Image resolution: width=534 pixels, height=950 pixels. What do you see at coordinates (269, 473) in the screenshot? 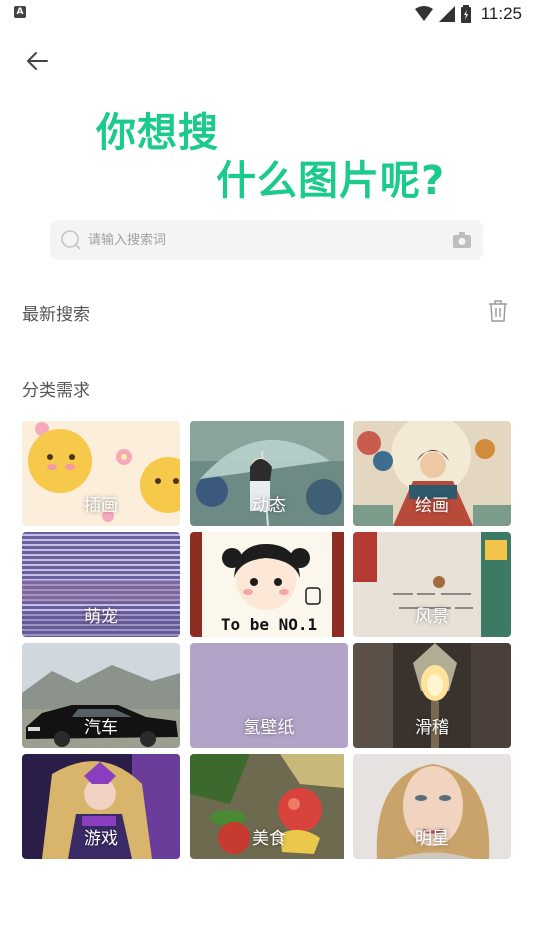
I see `category-tile-animated: 动态` at bounding box center [269, 473].